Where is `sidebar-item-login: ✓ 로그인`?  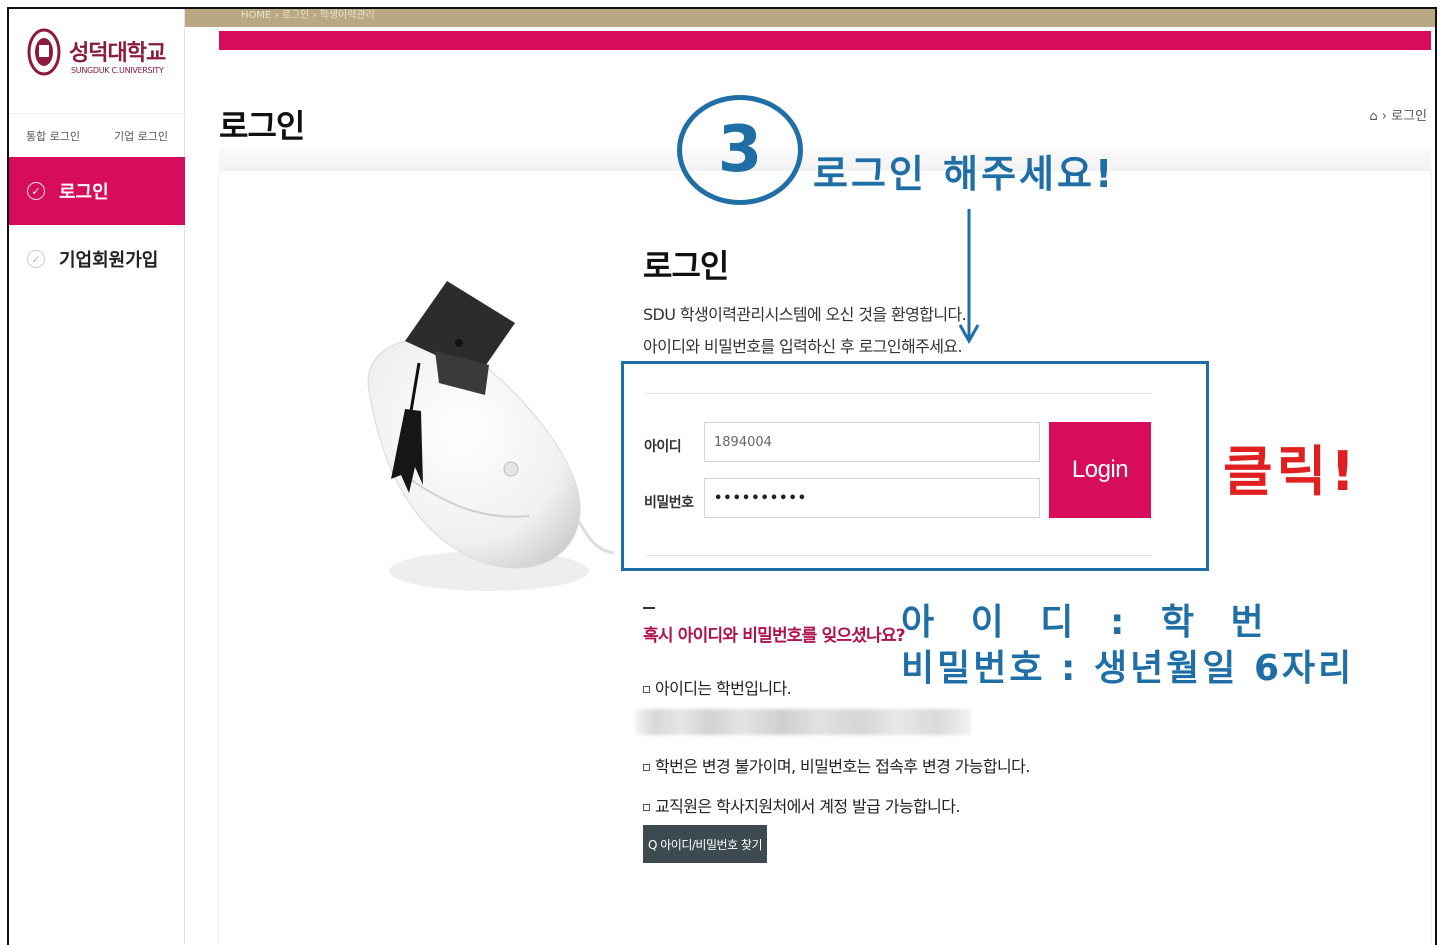 sidebar-item-login: ✓ 로그인 is located at coordinates (97, 191).